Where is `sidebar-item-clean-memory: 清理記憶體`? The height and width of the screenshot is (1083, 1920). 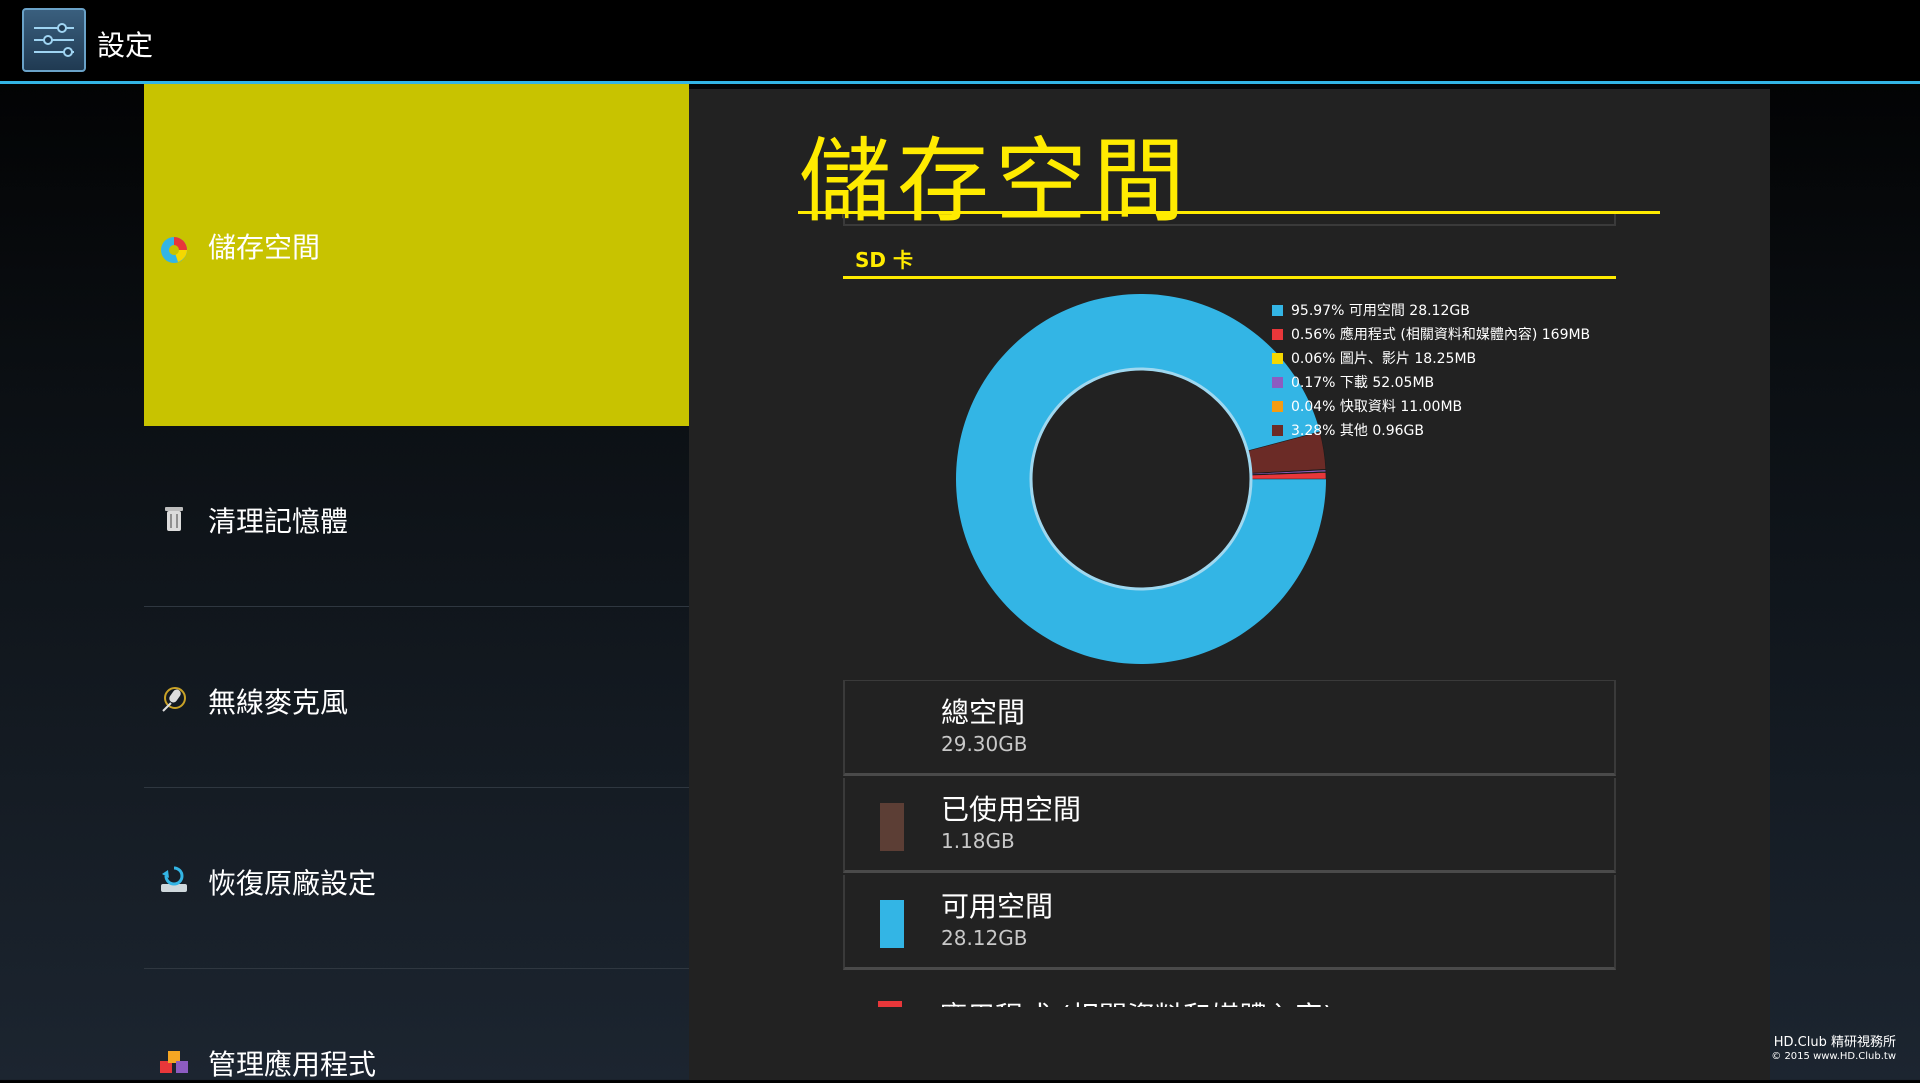
sidebar-item-clean-memory: 清理記憶體 is located at coordinates (416, 516).